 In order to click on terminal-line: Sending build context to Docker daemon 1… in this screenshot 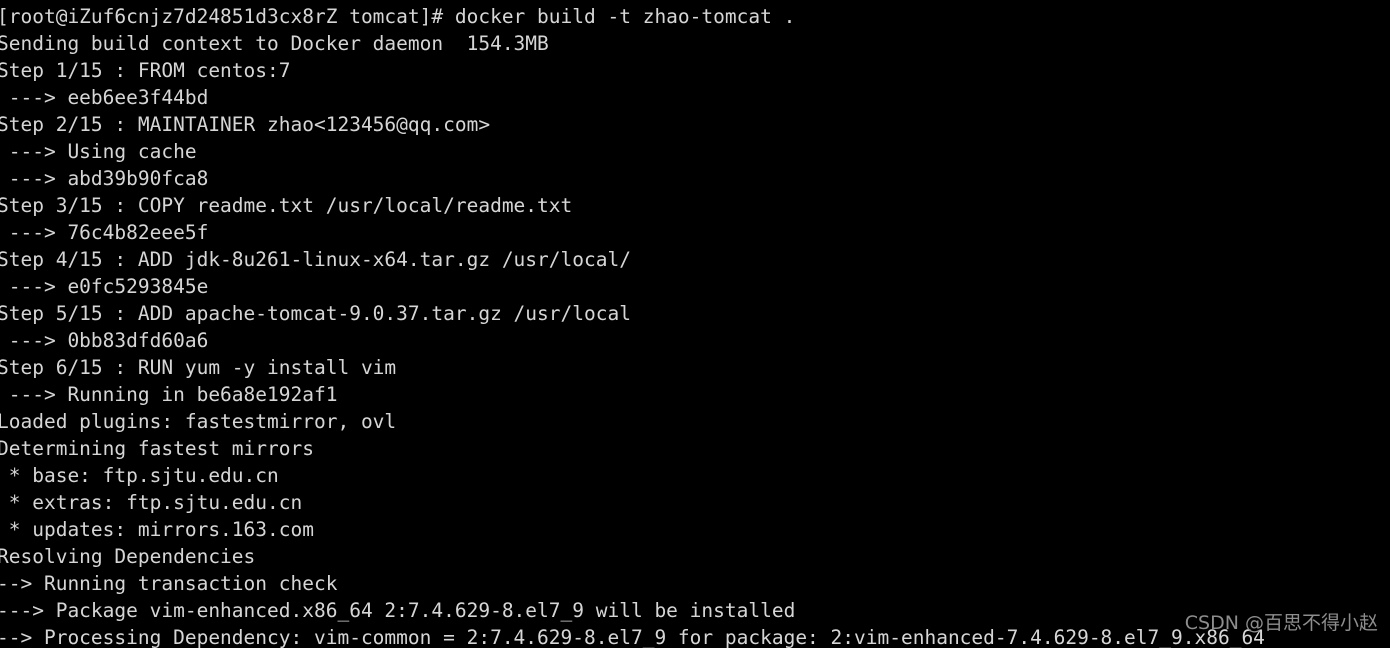, I will do `click(274, 43)`.